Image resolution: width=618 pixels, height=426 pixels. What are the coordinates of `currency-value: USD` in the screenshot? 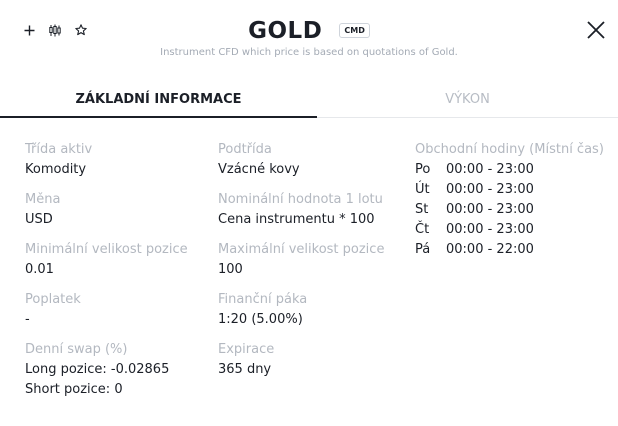 It's located at (39, 219).